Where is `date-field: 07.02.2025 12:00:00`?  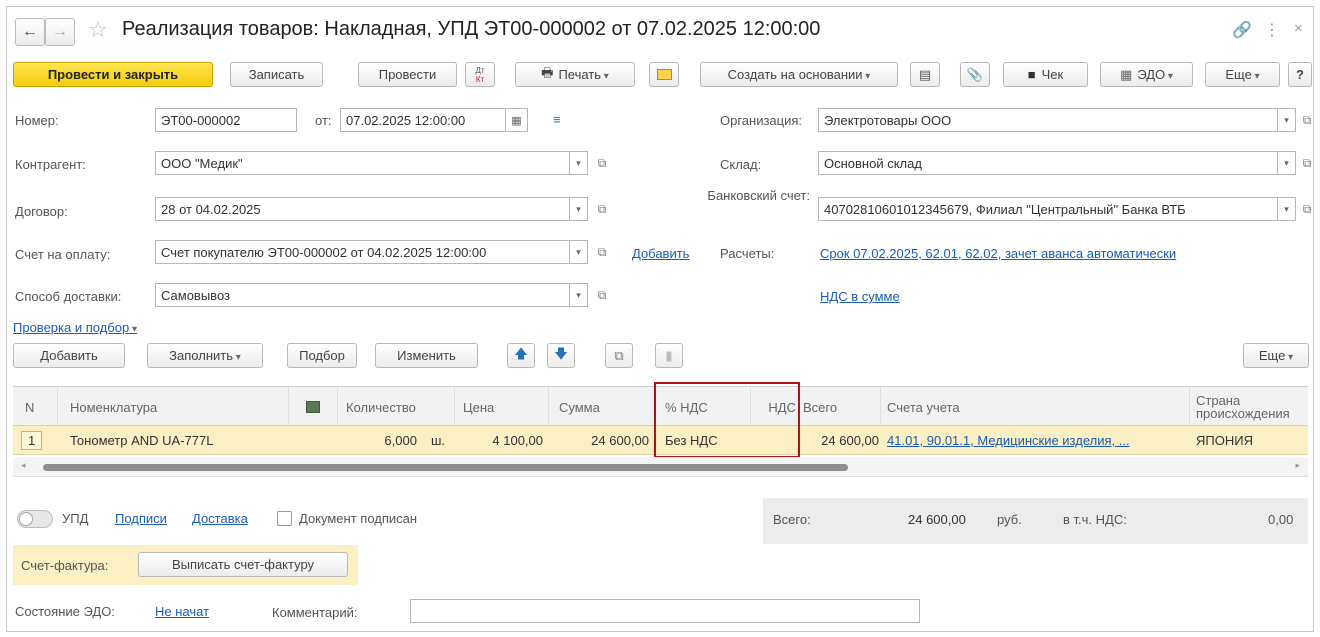 date-field: 07.02.2025 12:00:00 is located at coordinates (423, 120).